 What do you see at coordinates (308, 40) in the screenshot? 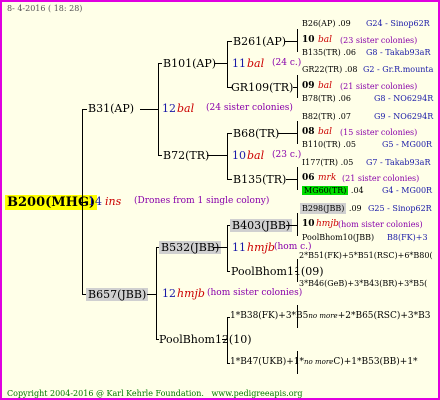
I see `gen3-a-year: 10` at bounding box center [308, 40].